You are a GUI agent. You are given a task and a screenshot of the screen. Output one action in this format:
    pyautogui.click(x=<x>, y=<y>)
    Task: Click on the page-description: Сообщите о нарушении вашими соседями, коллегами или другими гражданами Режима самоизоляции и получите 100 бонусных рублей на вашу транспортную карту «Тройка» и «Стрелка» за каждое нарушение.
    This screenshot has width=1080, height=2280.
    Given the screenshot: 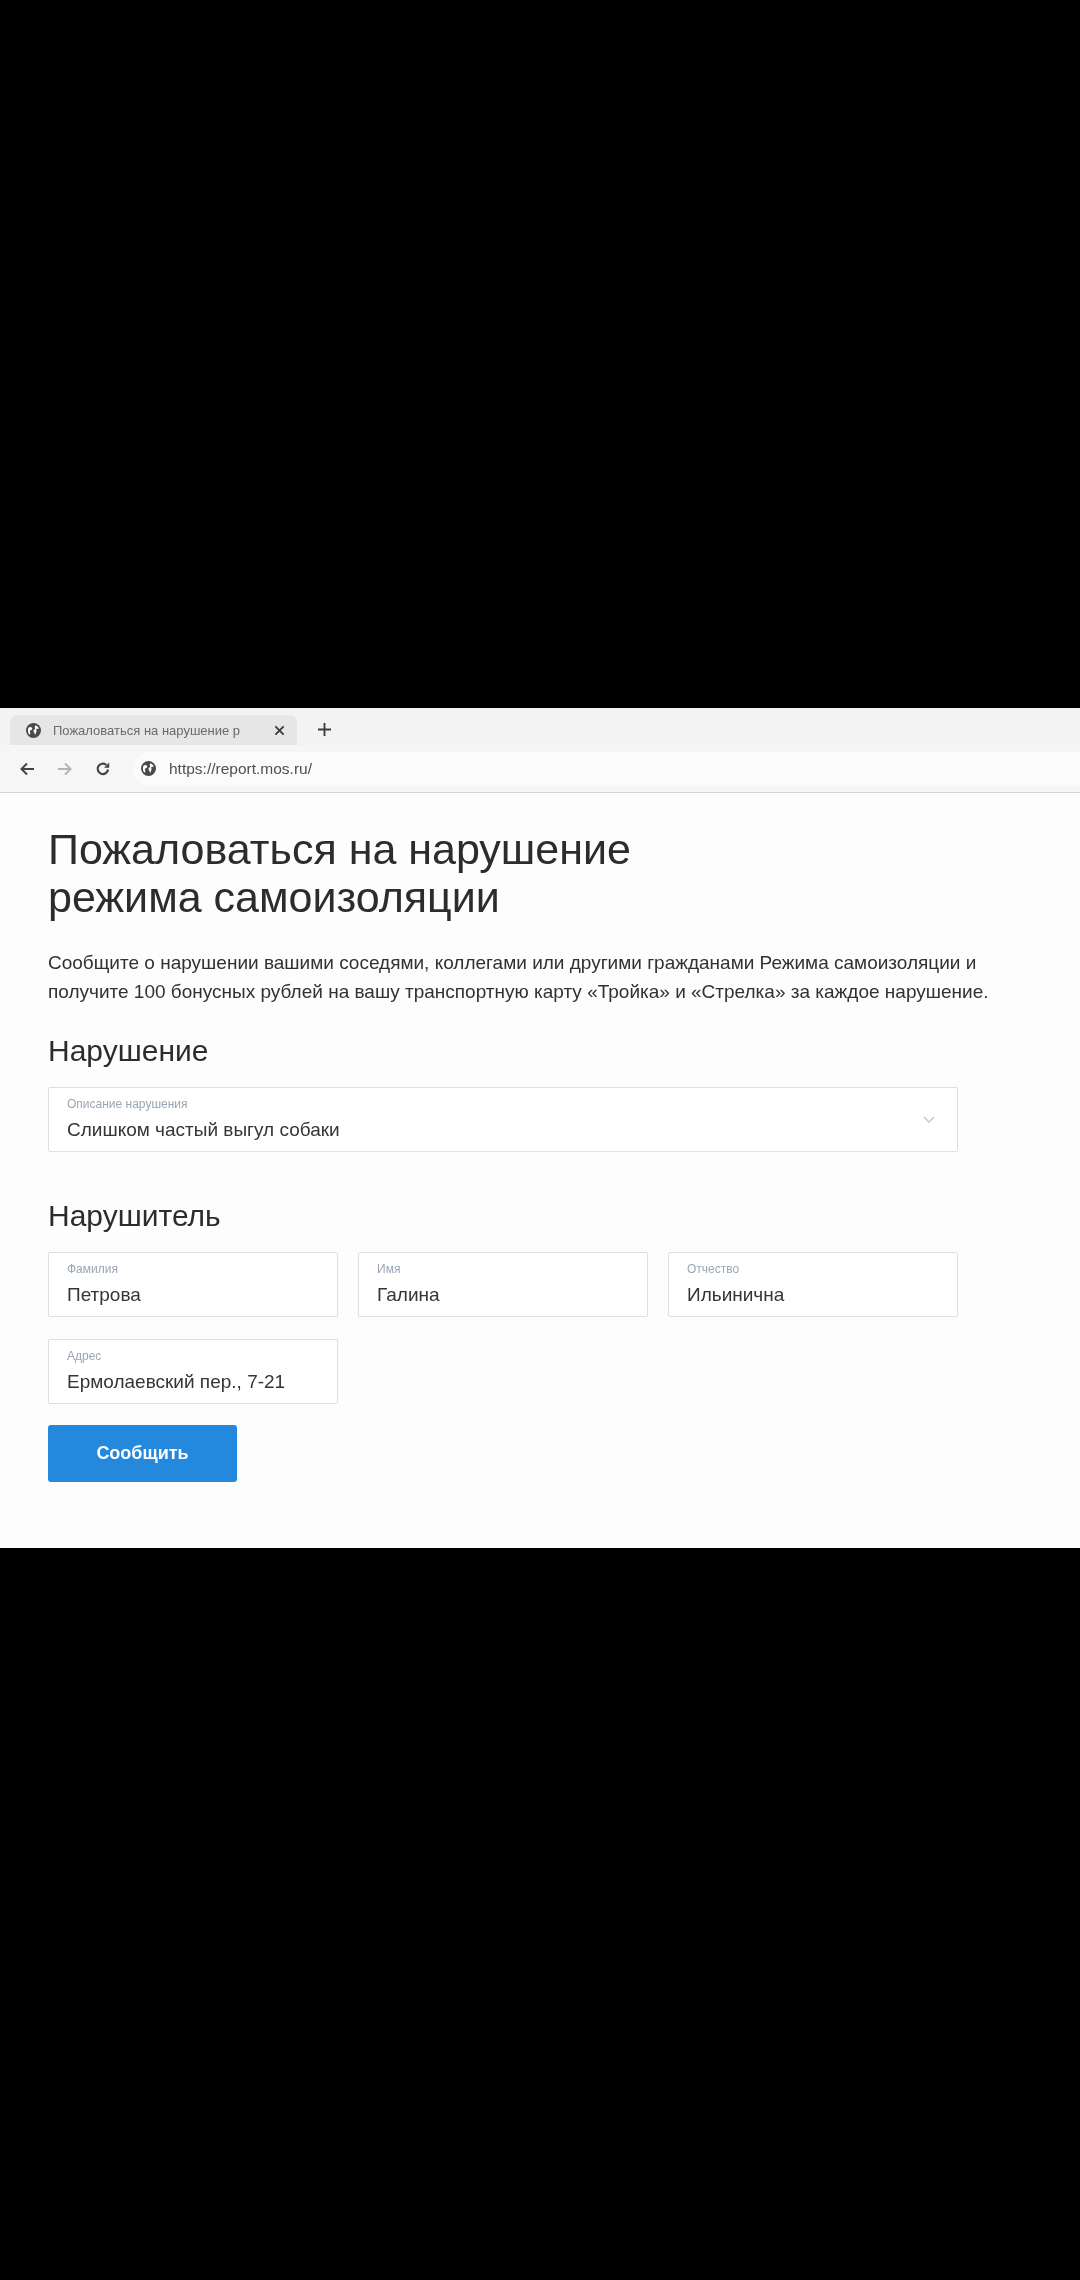 What is the action you would take?
    pyautogui.click(x=519, y=977)
    